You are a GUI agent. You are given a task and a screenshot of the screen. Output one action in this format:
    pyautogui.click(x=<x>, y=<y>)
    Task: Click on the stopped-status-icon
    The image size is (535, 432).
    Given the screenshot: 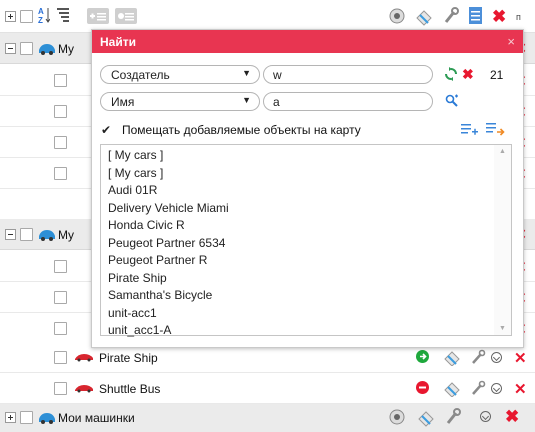 What is the action you would take?
    pyautogui.click(x=422, y=387)
    